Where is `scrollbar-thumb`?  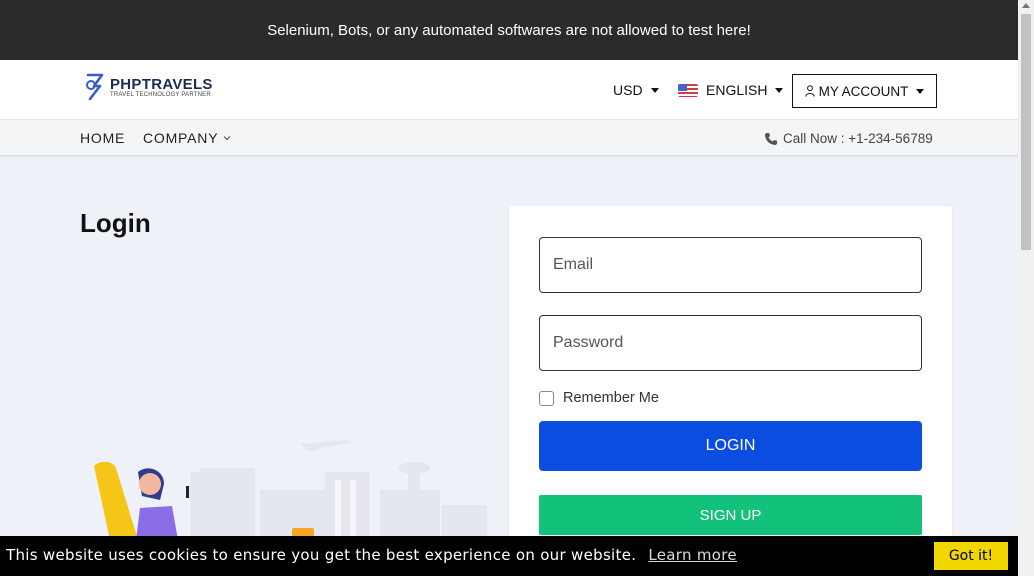
scrollbar-thumb is located at coordinates (1026, 132).